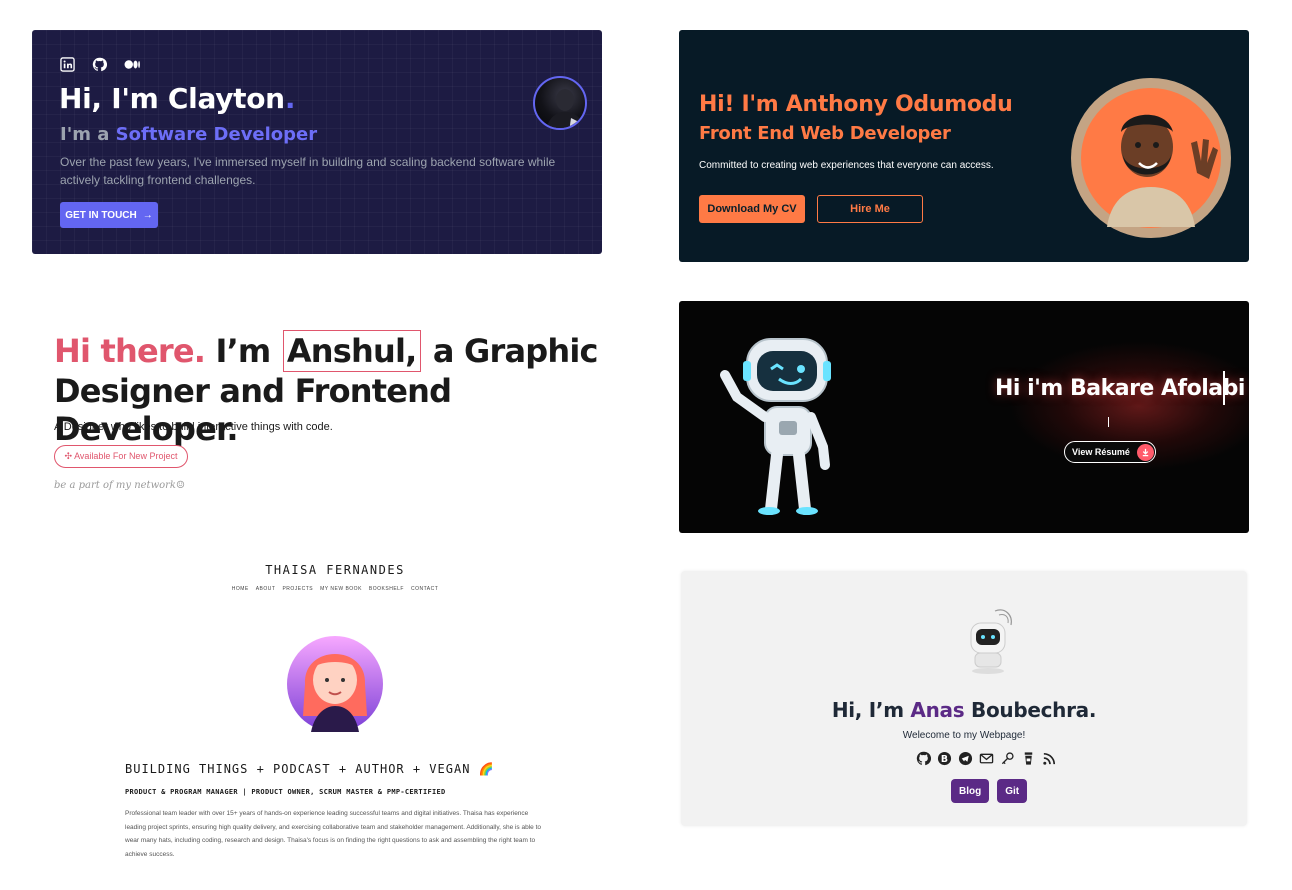  What do you see at coordinates (970, 791) in the screenshot?
I see `blog-button: Blog` at bounding box center [970, 791].